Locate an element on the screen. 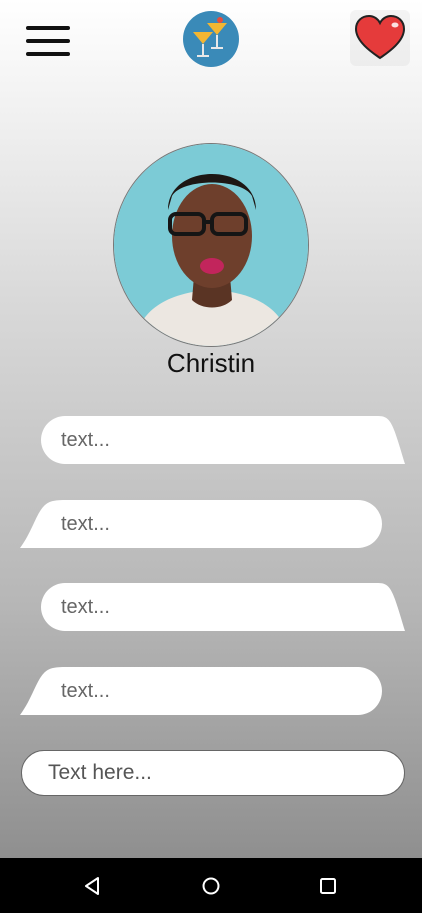 The image size is (430, 913). home-button is located at coordinates (211, 885).